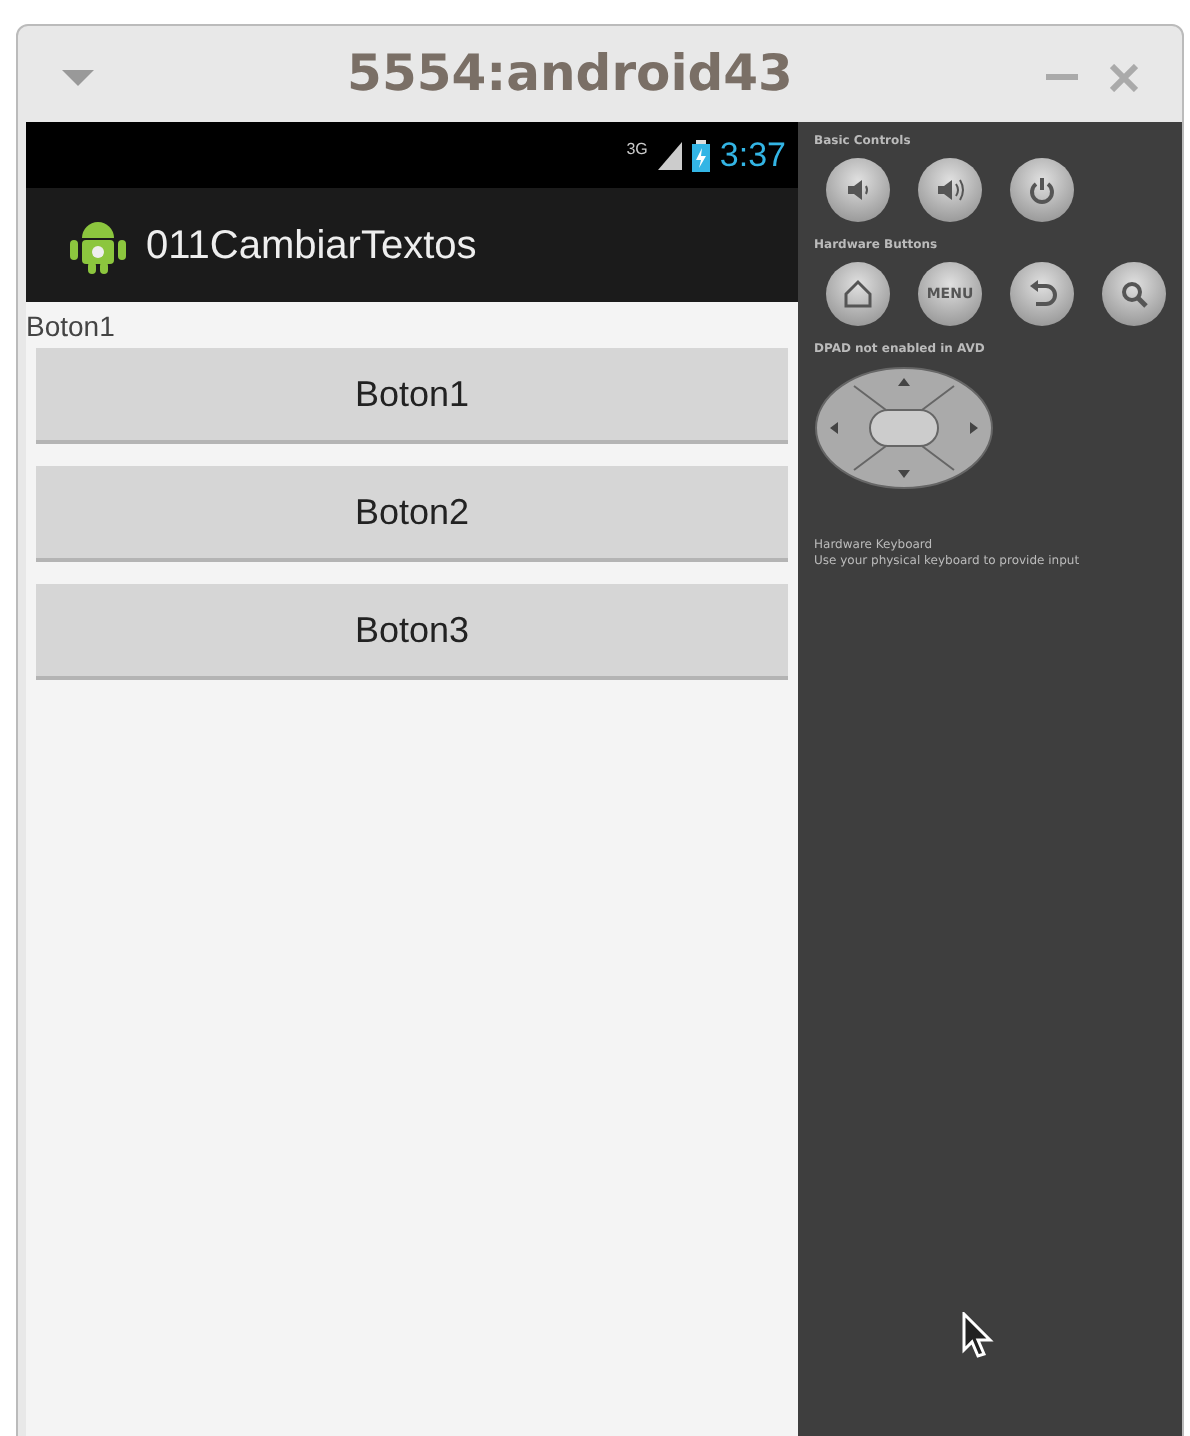 Image resolution: width=1190 pixels, height=1436 pixels. What do you see at coordinates (78, 77) in the screenshot?
I see `caret-icon` at bounding box center [78, 77].